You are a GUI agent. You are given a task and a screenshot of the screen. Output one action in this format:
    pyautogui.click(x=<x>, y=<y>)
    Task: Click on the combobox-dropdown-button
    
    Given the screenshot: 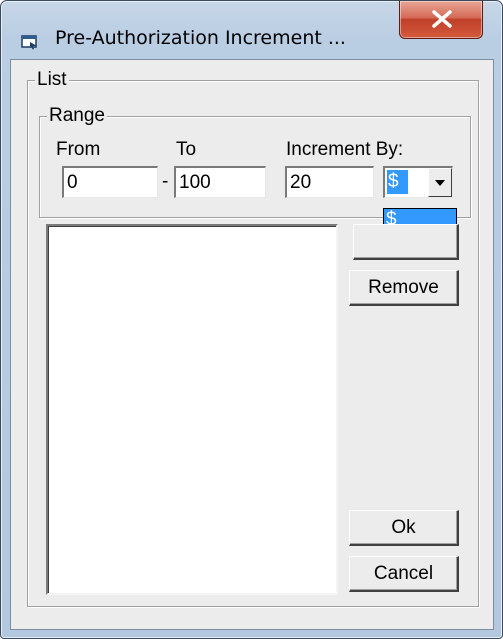 What is the action you would take?
    pyautogui.click(x=440, y=182)
    